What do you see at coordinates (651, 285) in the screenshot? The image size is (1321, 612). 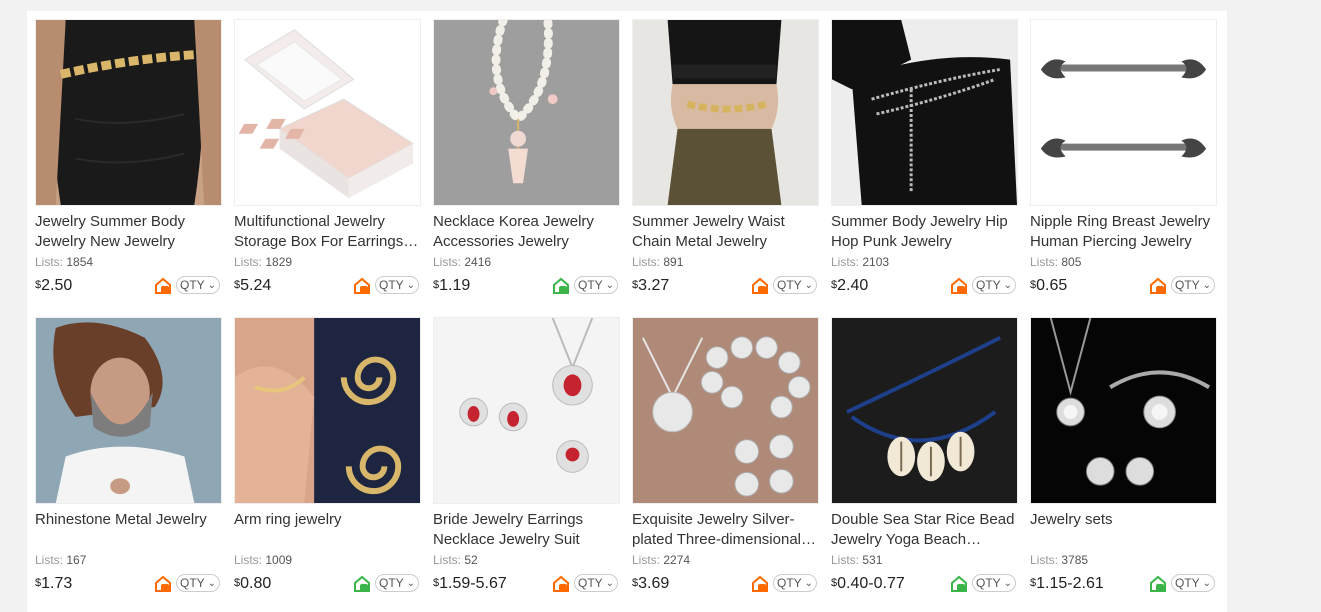 I see `product-price: $3.27` at bounding box center [651, 285].